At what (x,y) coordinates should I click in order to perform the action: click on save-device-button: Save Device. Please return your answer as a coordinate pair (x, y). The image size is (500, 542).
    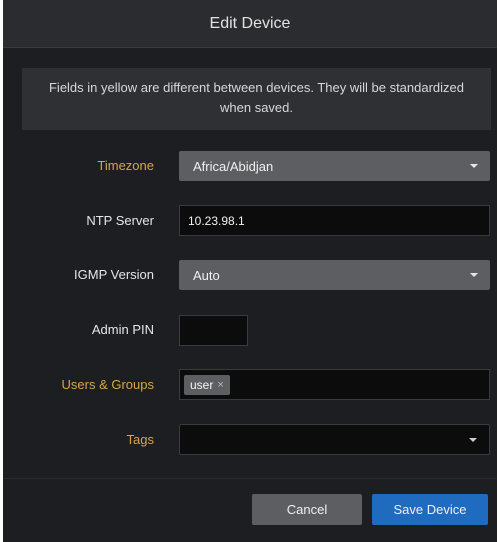
    Looking at the image, I should click on (430, 509).